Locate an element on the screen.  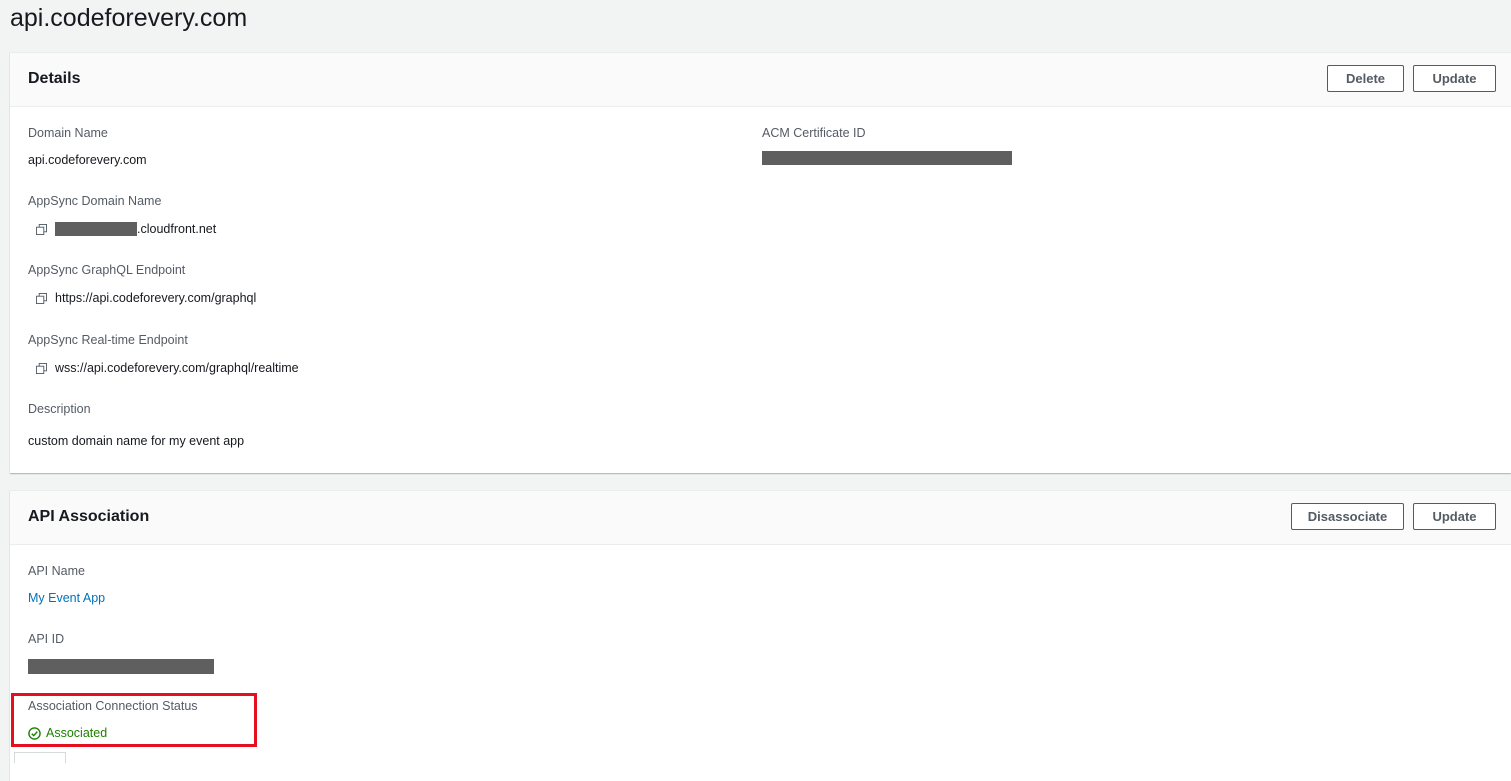
disassociate-button: Disassociate is located at coordinates (1347, 516).